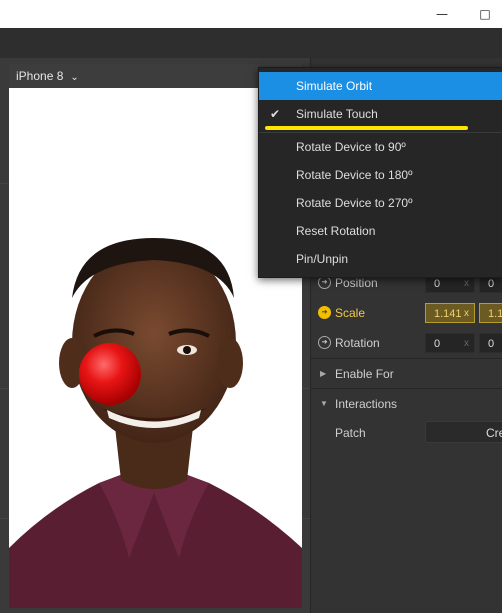 This screenshot has height=613, width=502. What do you see at coordinates (354, 175) in the screenshot?
I see `menu-item-label: Rotate Device to 180º` at bounding box center [354, 175].